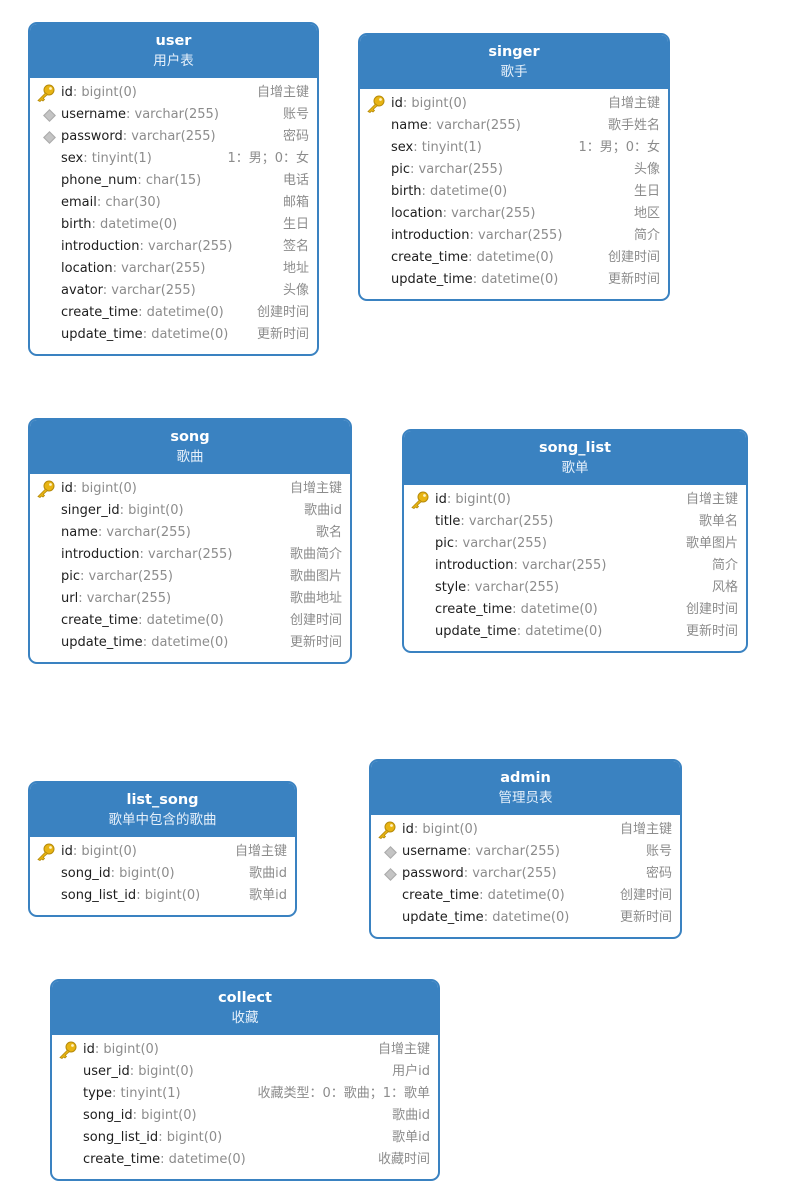 This screenshot has height=1194, width=804. I want to click on key-icon, so click(388, 830).